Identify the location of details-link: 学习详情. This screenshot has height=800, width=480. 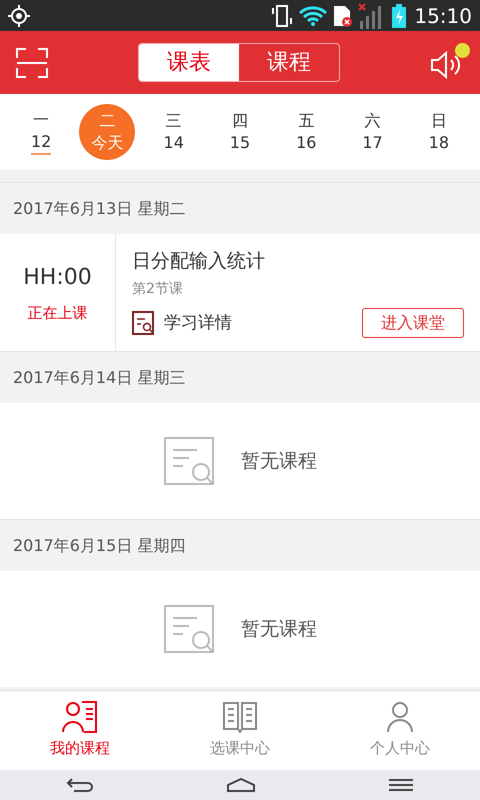
(198, 323).